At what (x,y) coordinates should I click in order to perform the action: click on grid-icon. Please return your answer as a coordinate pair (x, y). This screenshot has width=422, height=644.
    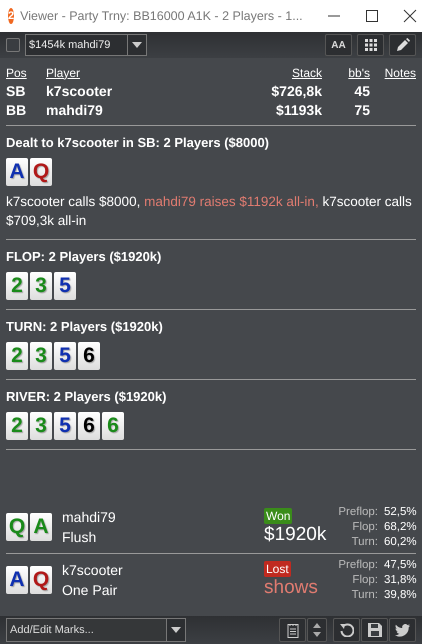
    Looking at the image, I should click on (370, 45).